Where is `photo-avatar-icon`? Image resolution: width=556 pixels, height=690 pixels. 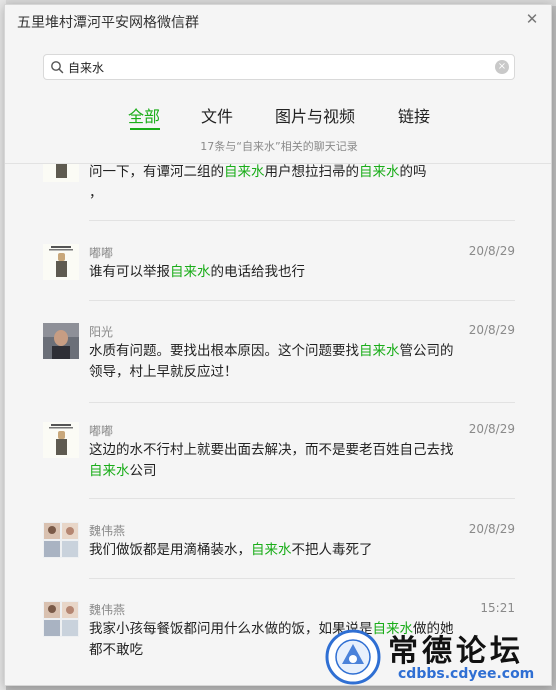 photo-avatar-icon is located at coordinates (61, 341).